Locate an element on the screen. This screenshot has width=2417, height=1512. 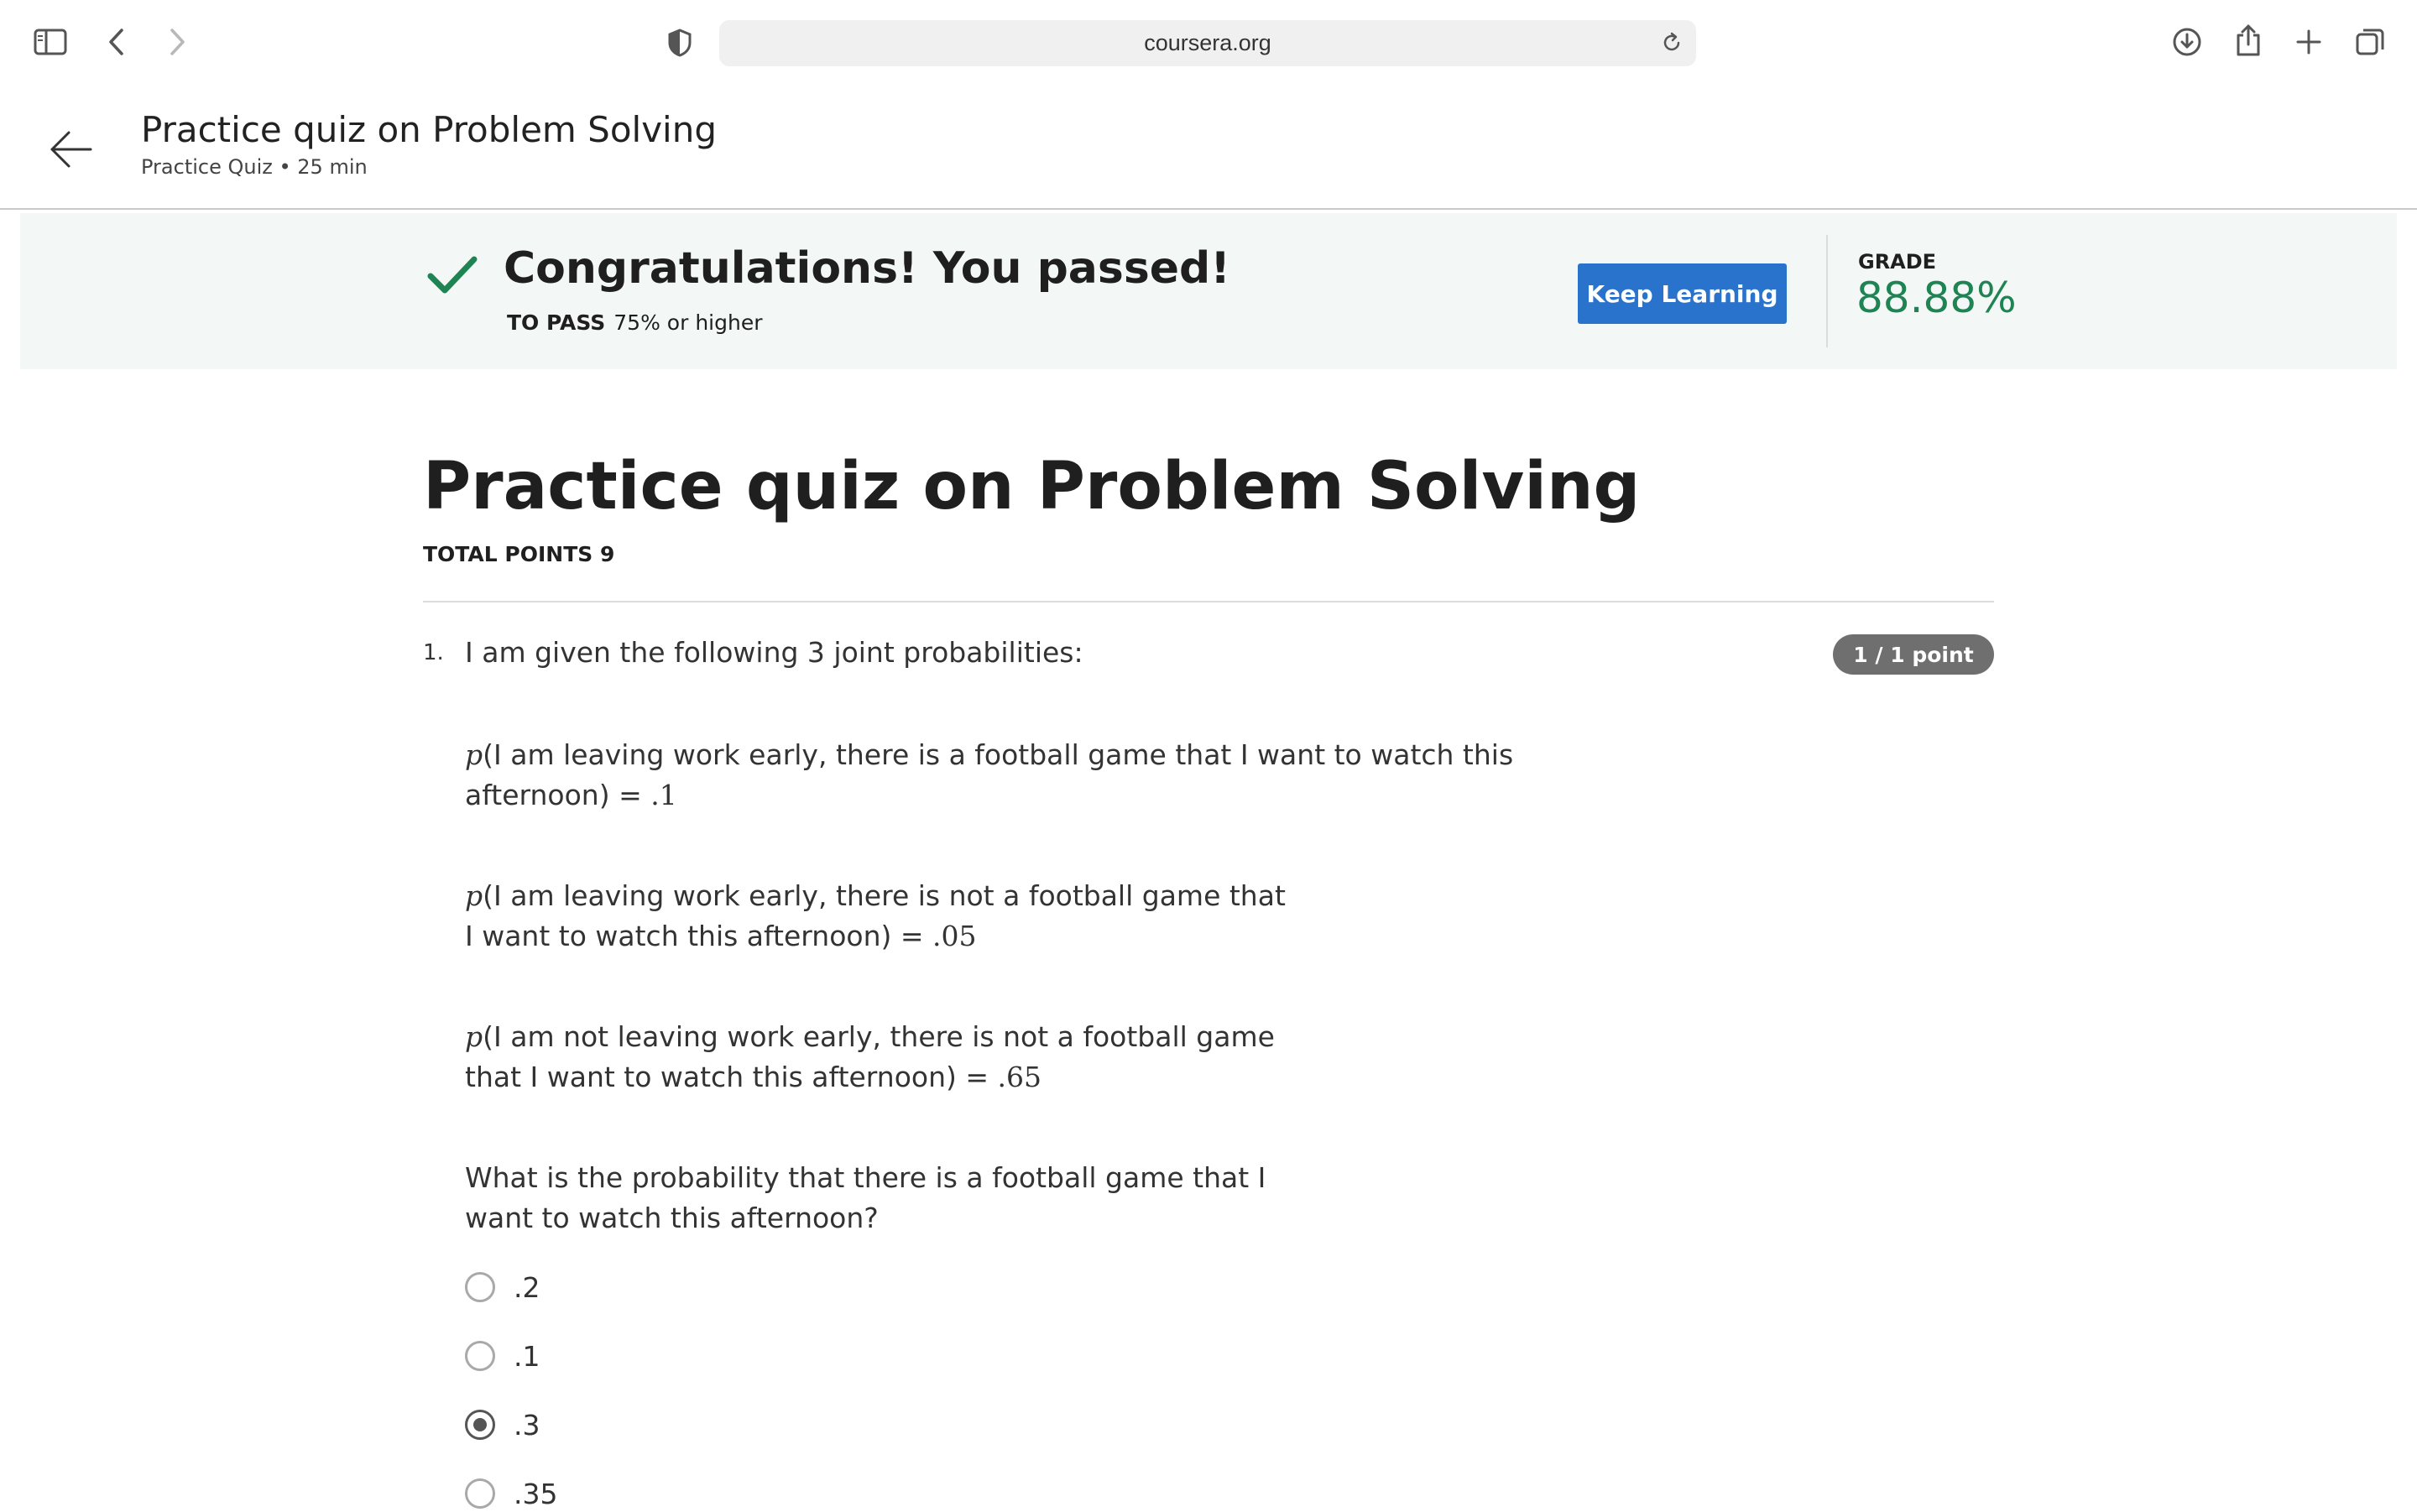
download-icon is located at coordinates (2187, 42).